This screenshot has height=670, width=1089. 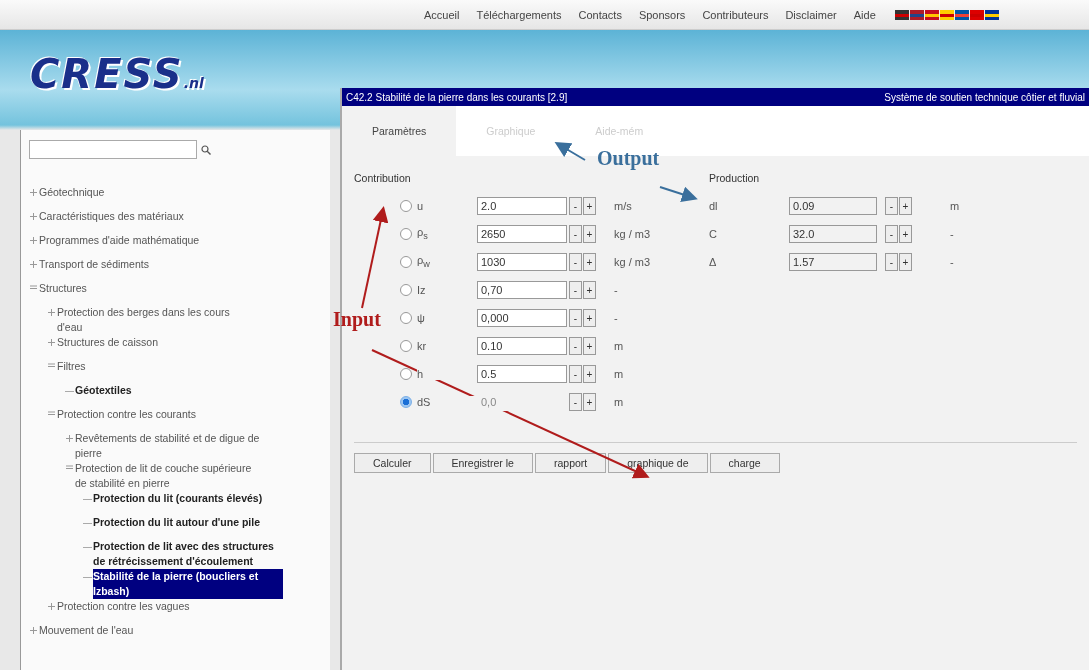 I want to click on tree-item: Protection du lit (courants élevés), so click(x=178, y=498).